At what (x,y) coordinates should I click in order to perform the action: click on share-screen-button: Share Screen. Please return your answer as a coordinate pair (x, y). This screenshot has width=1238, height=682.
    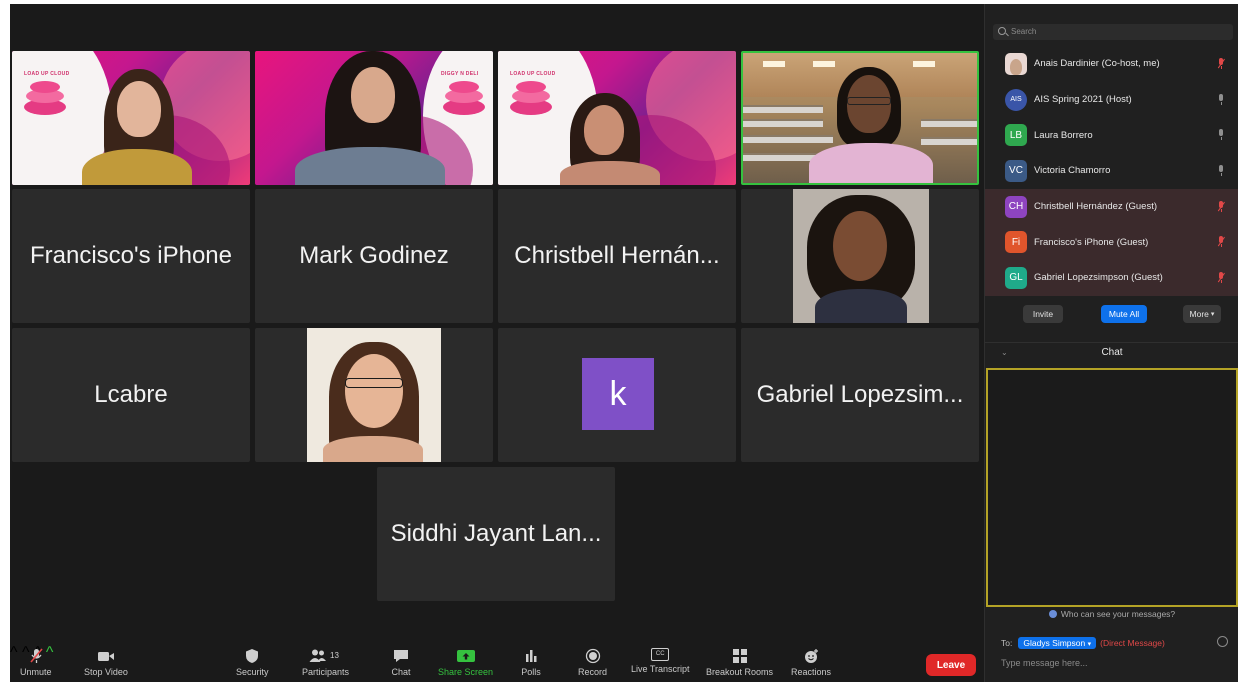
    Looking at the image, I should click on (465, 662).